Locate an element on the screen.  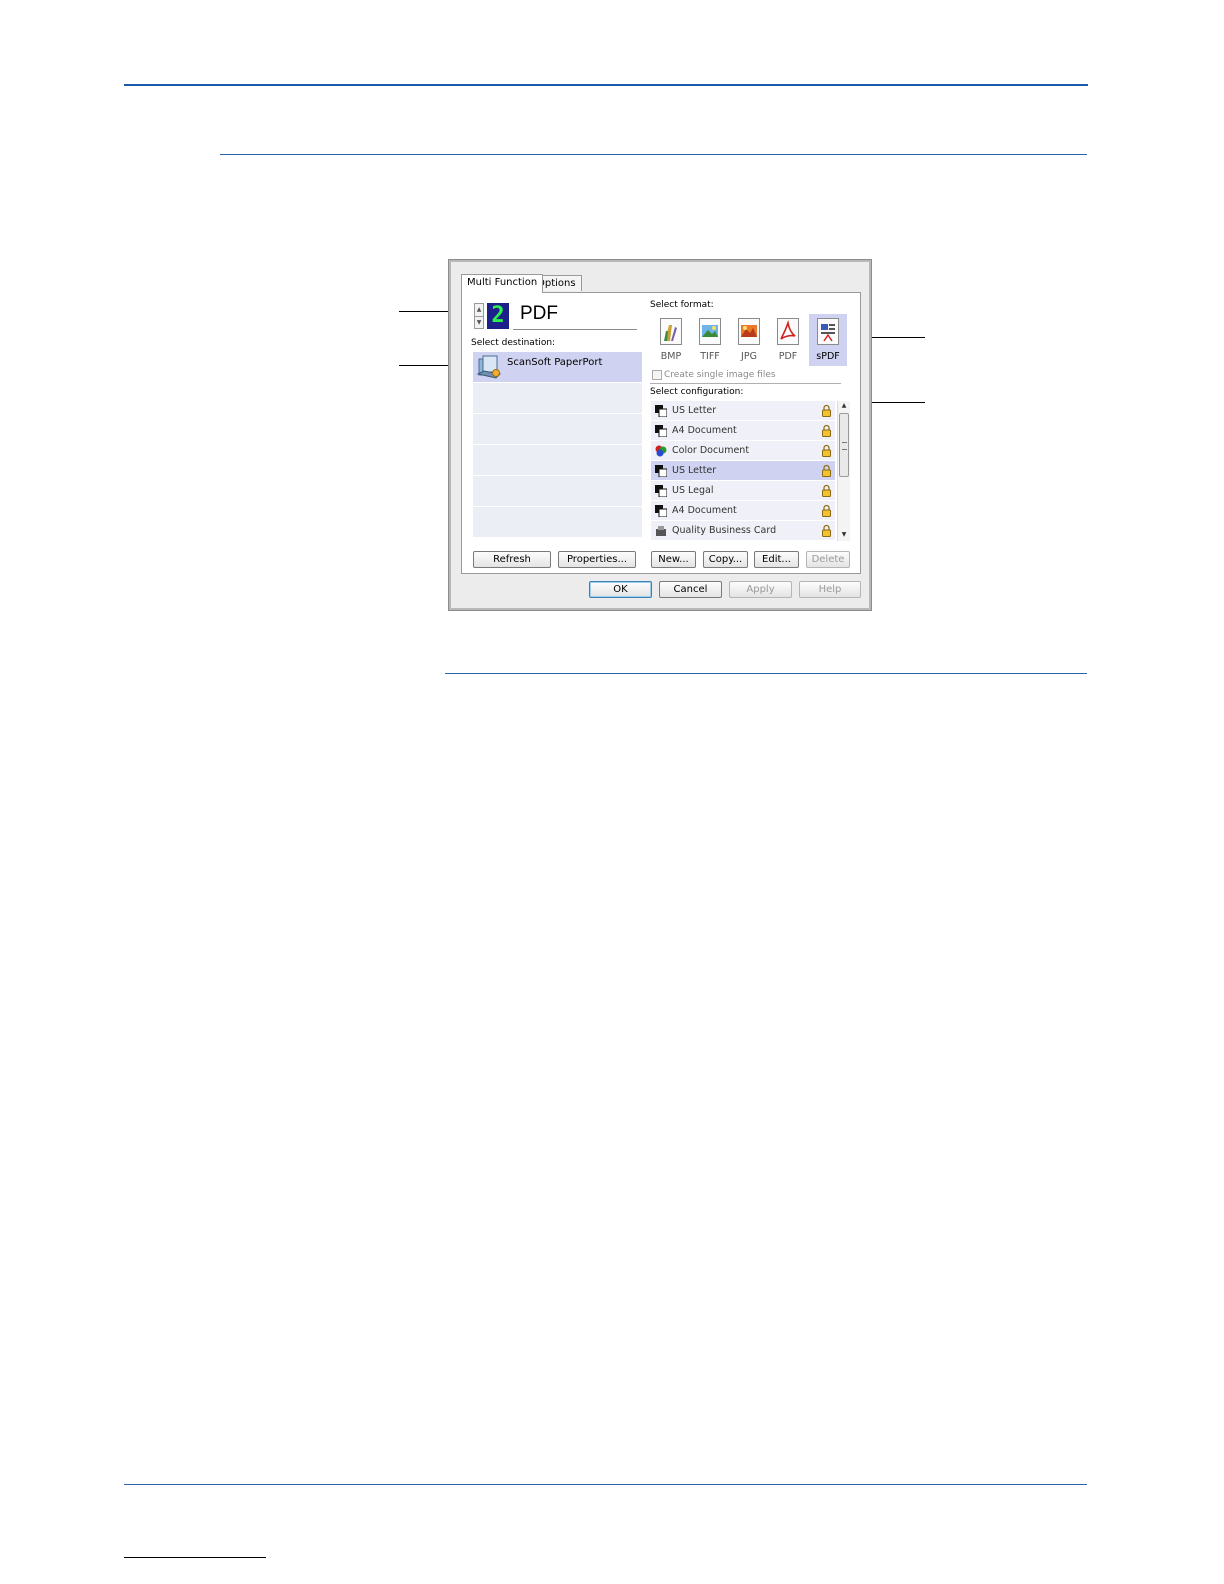
format-label: JPG is located at coordinates (749, 356).